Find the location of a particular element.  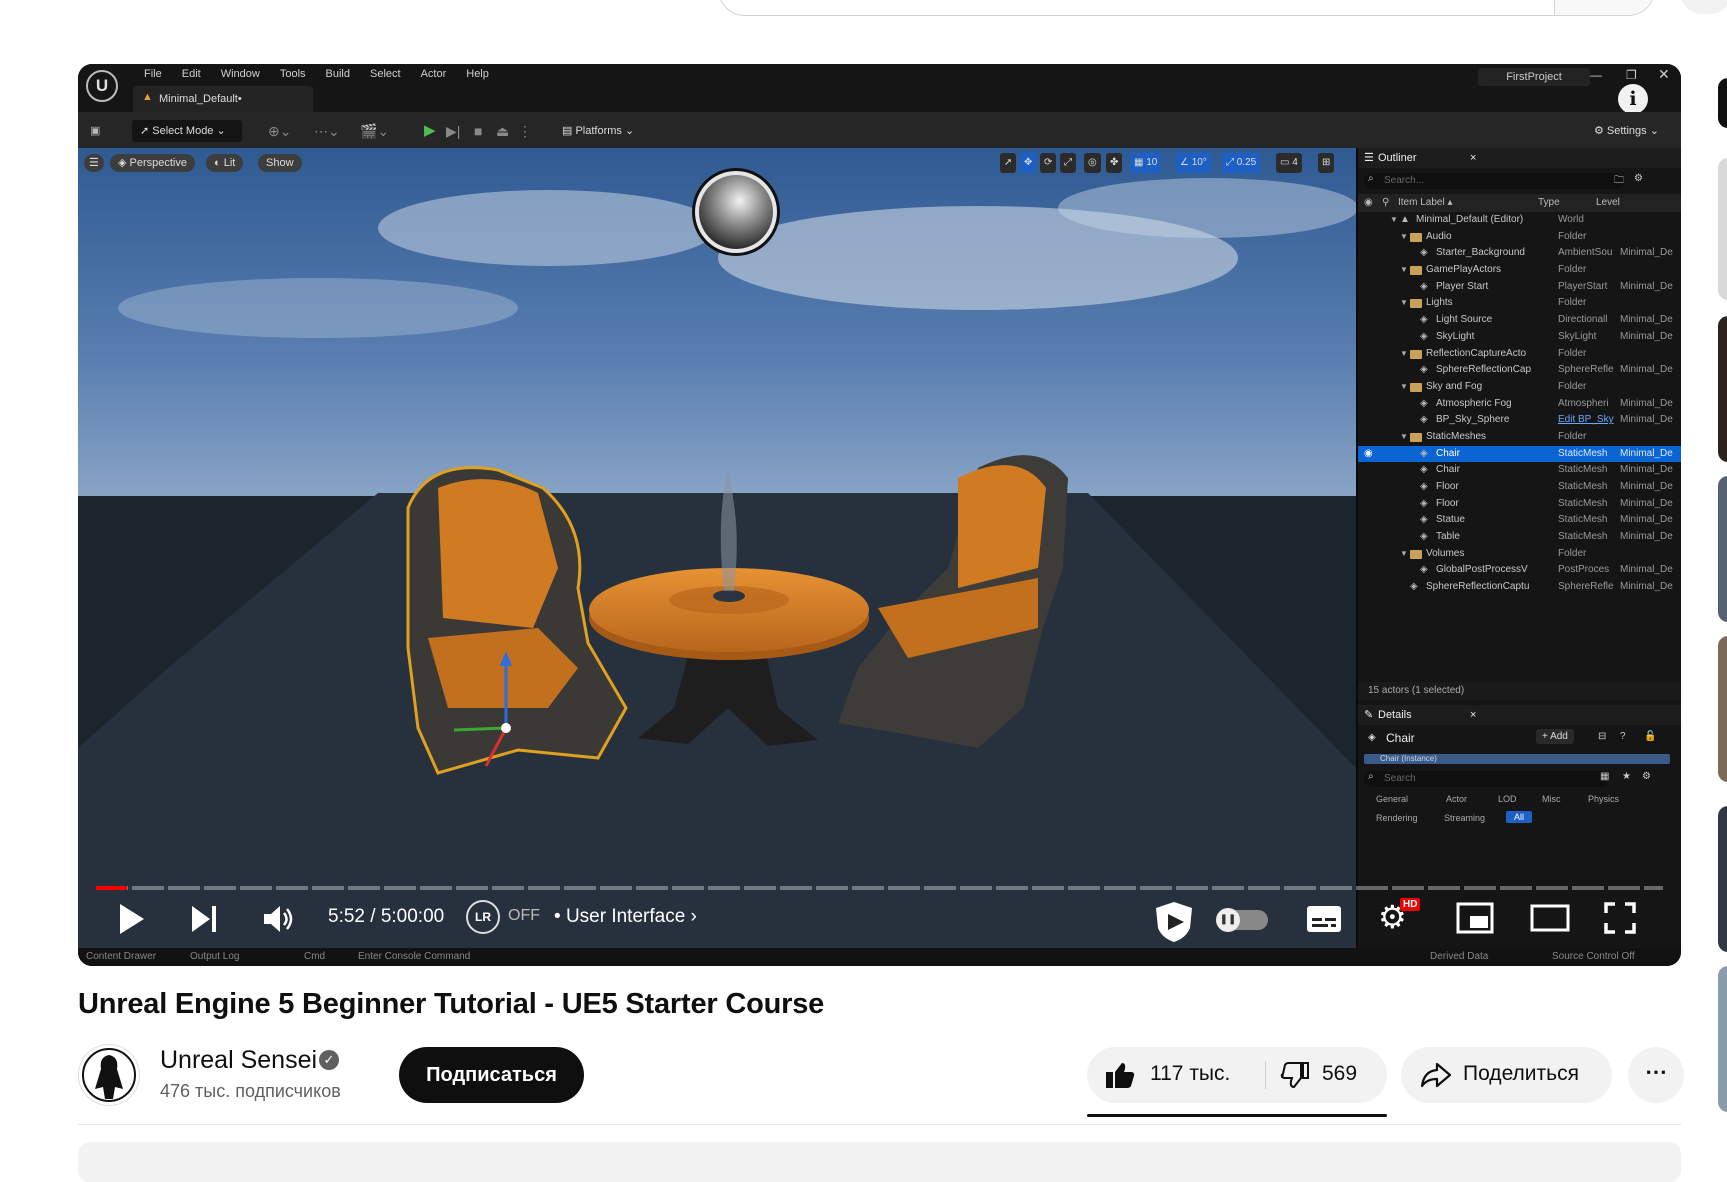

component-instance-row: Chair (Instance) is located at coordinates (1517, 759).